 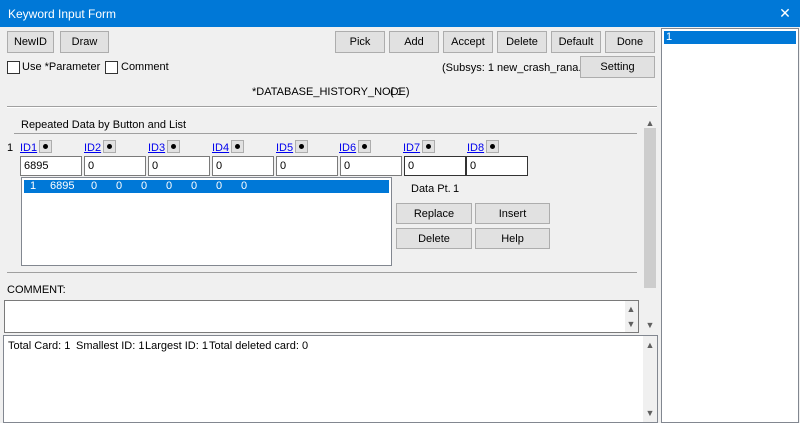 I want to click on pick-button: Pick, so click(x=360, y=42).